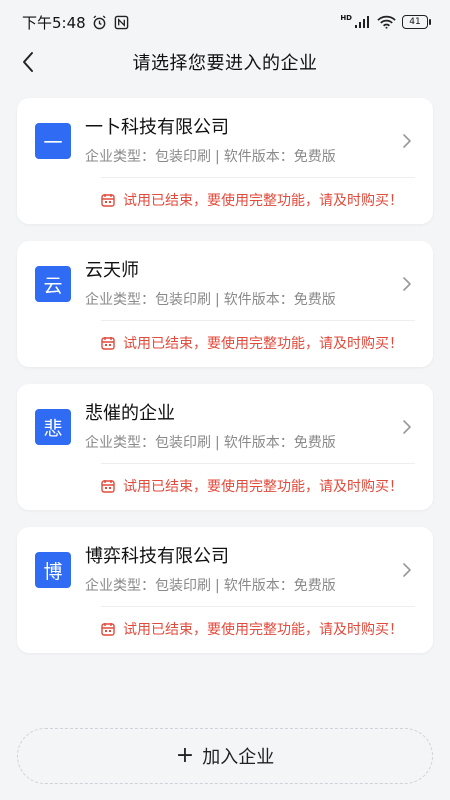  What do you see at coordinates (53, 141) in the screenshot?
I see `company-avatar: 一` at bounding box center [53, 141].